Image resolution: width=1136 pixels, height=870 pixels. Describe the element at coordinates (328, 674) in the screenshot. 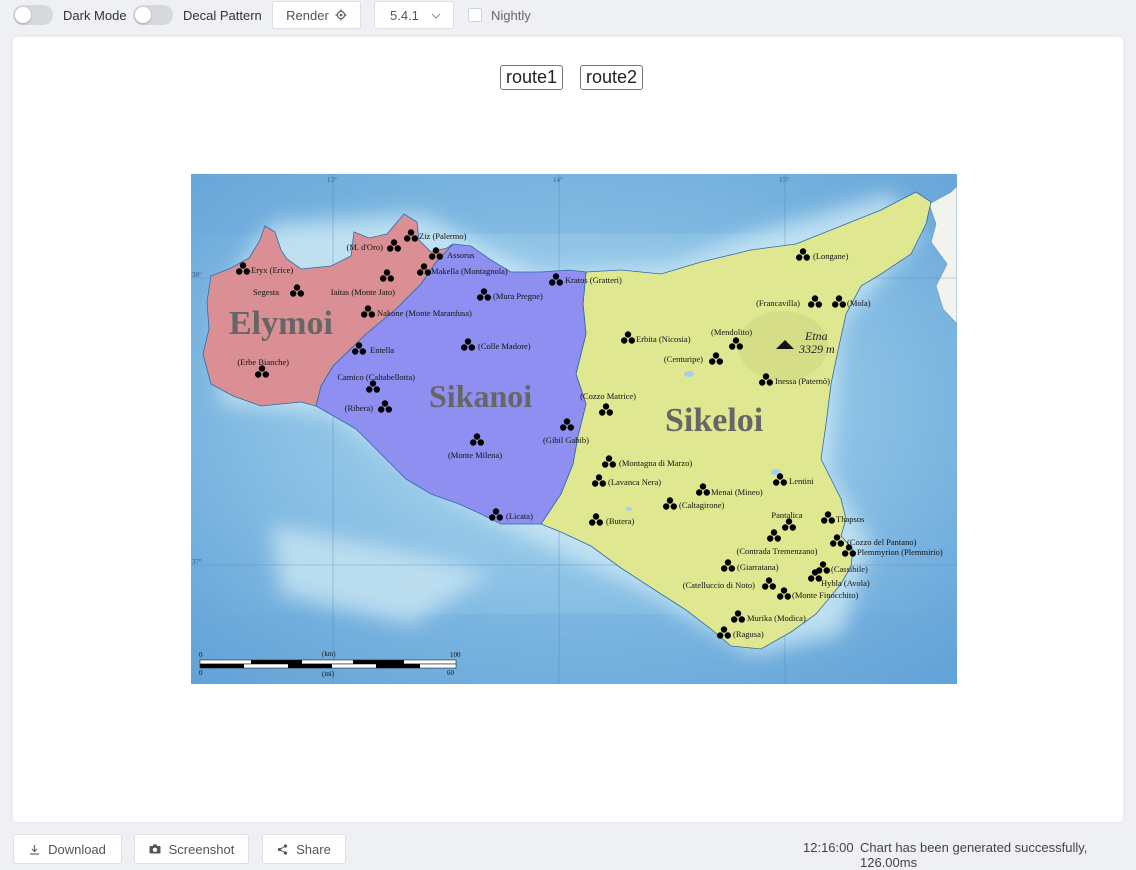

I see `scale-mi-unit: (mi)` at that location.